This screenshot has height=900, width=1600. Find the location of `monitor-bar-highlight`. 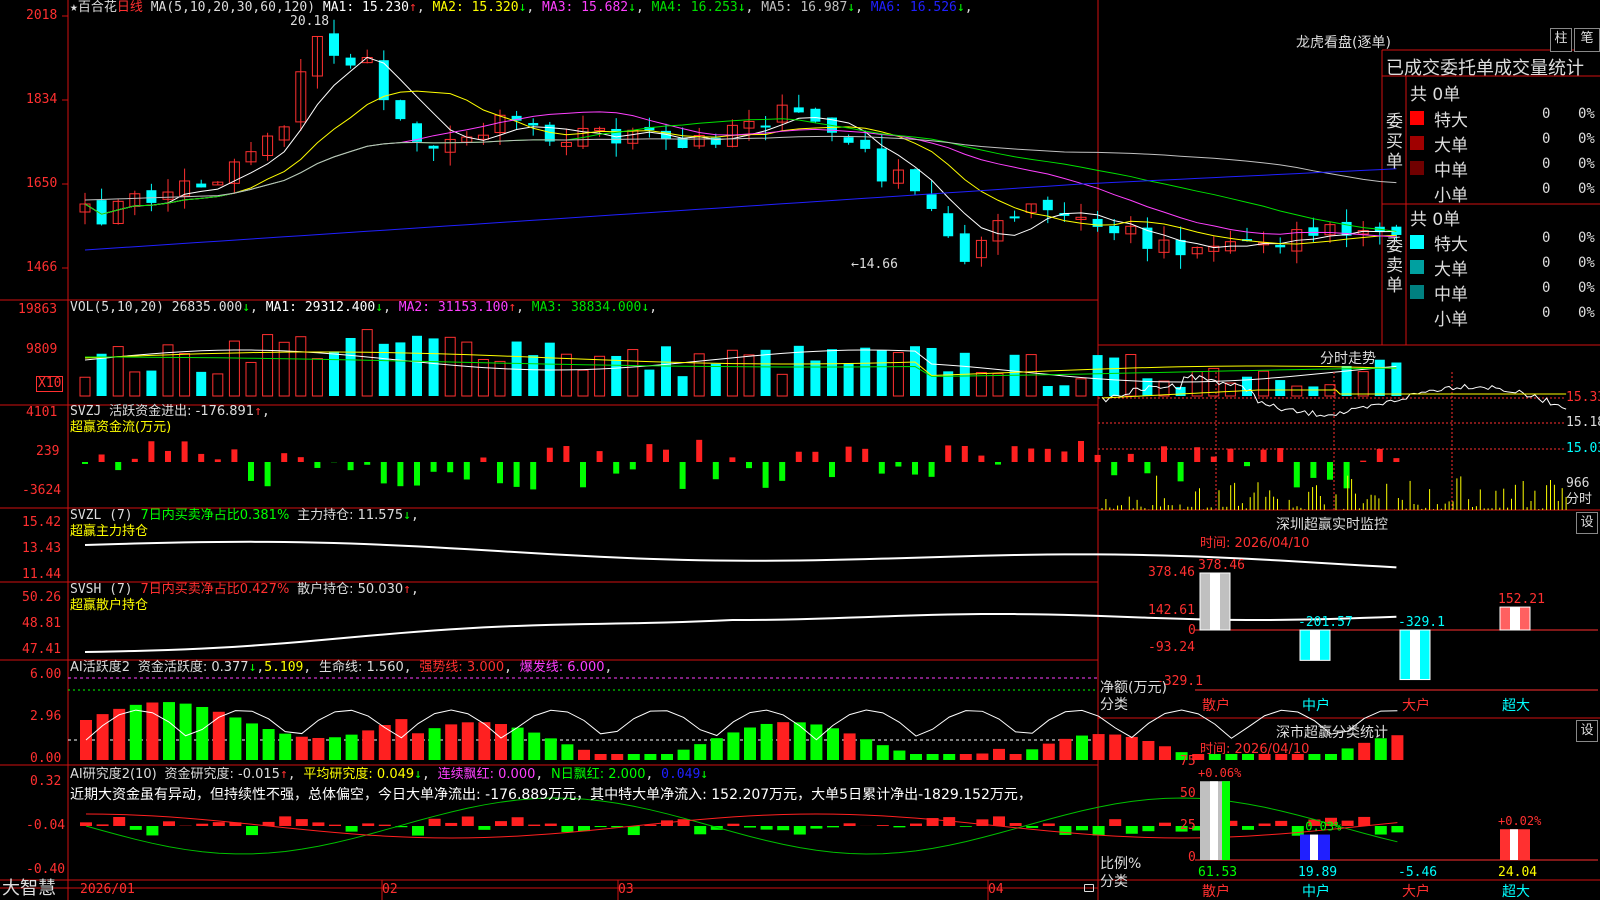

monitor-bar-highlight is located at coordinates (1215, 601).